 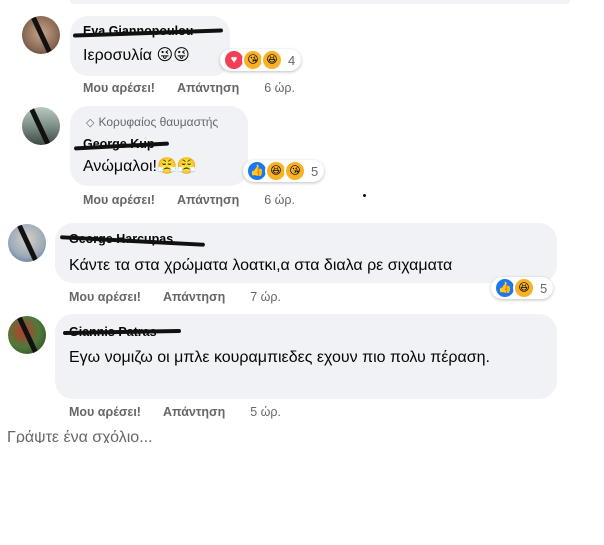 I want to click on care-reaction-icon: 😘, so click(x=295, y=171).